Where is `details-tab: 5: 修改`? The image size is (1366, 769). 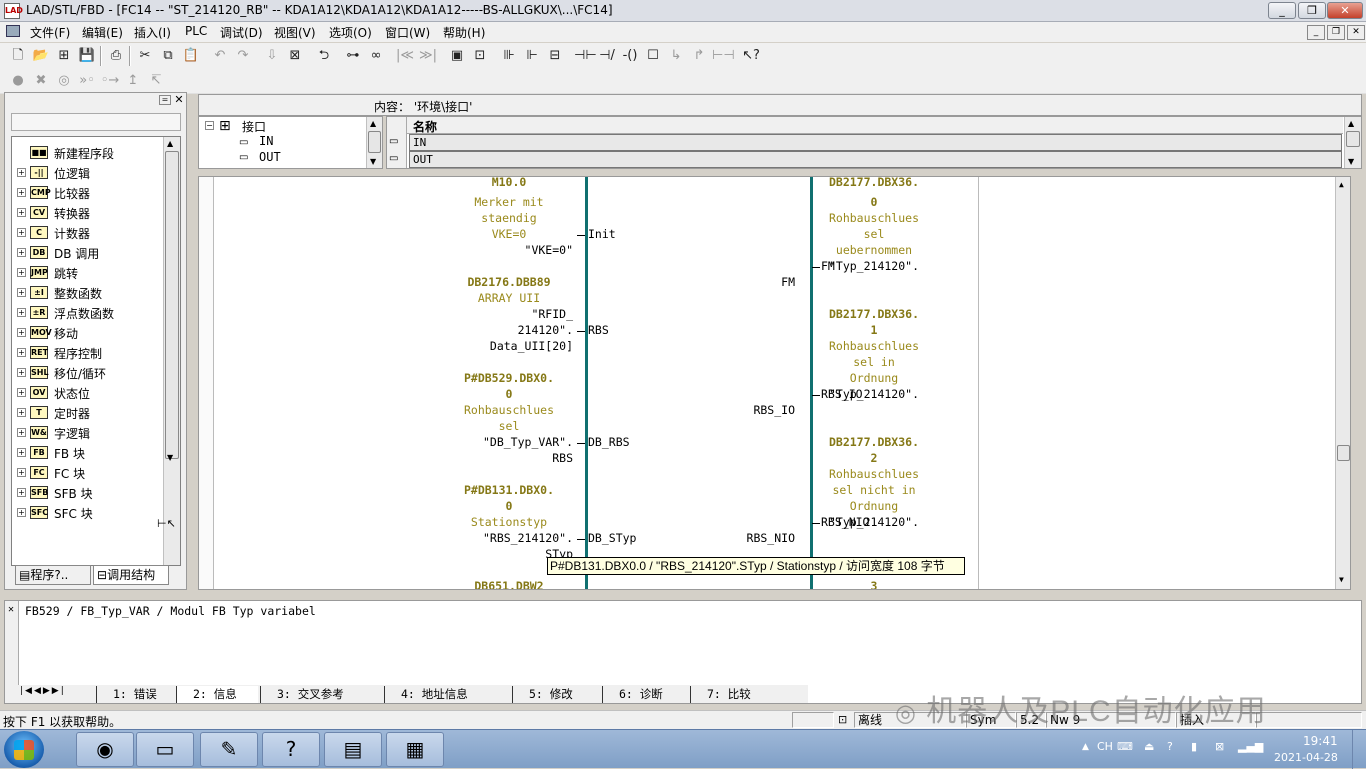
details-tab: 5: 修改 is located at coordinates (556, 694).